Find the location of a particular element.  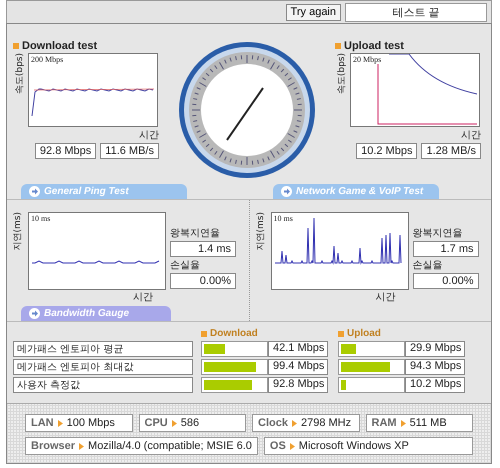

bandwidth-gauge-tab: Bandwidth Gauge is located at coordinates (96, 313).